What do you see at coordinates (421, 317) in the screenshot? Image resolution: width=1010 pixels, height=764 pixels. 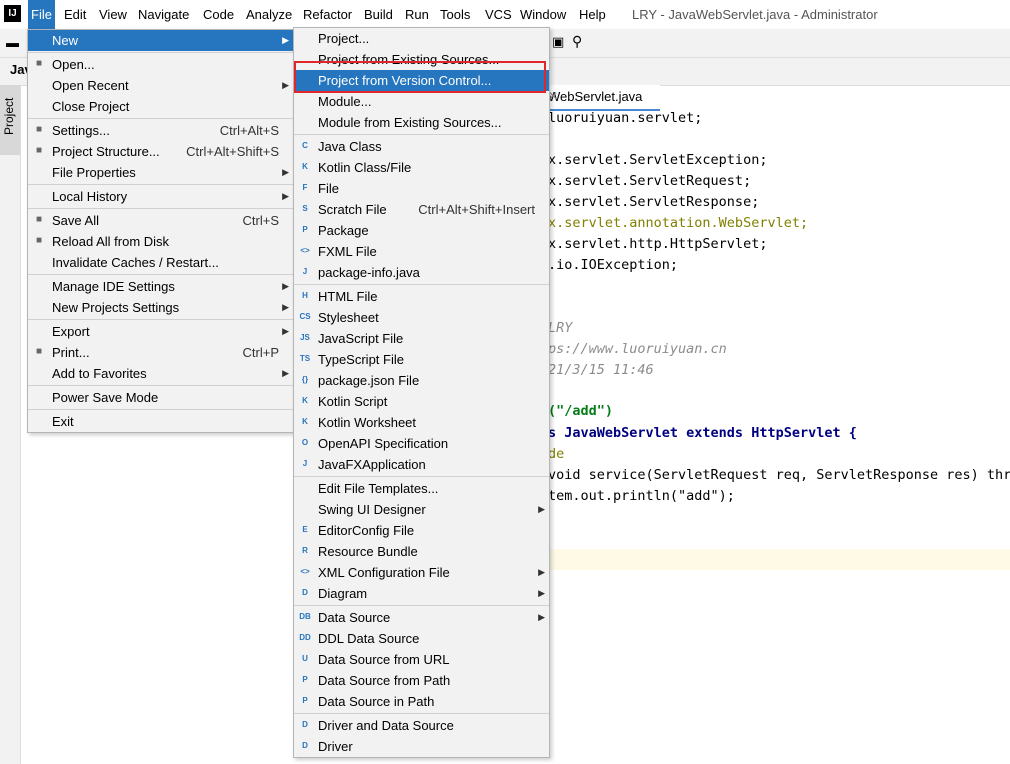 I see `new-menu-item-stylesheet: CS Stylesheet` at bounding box center [421, 317].